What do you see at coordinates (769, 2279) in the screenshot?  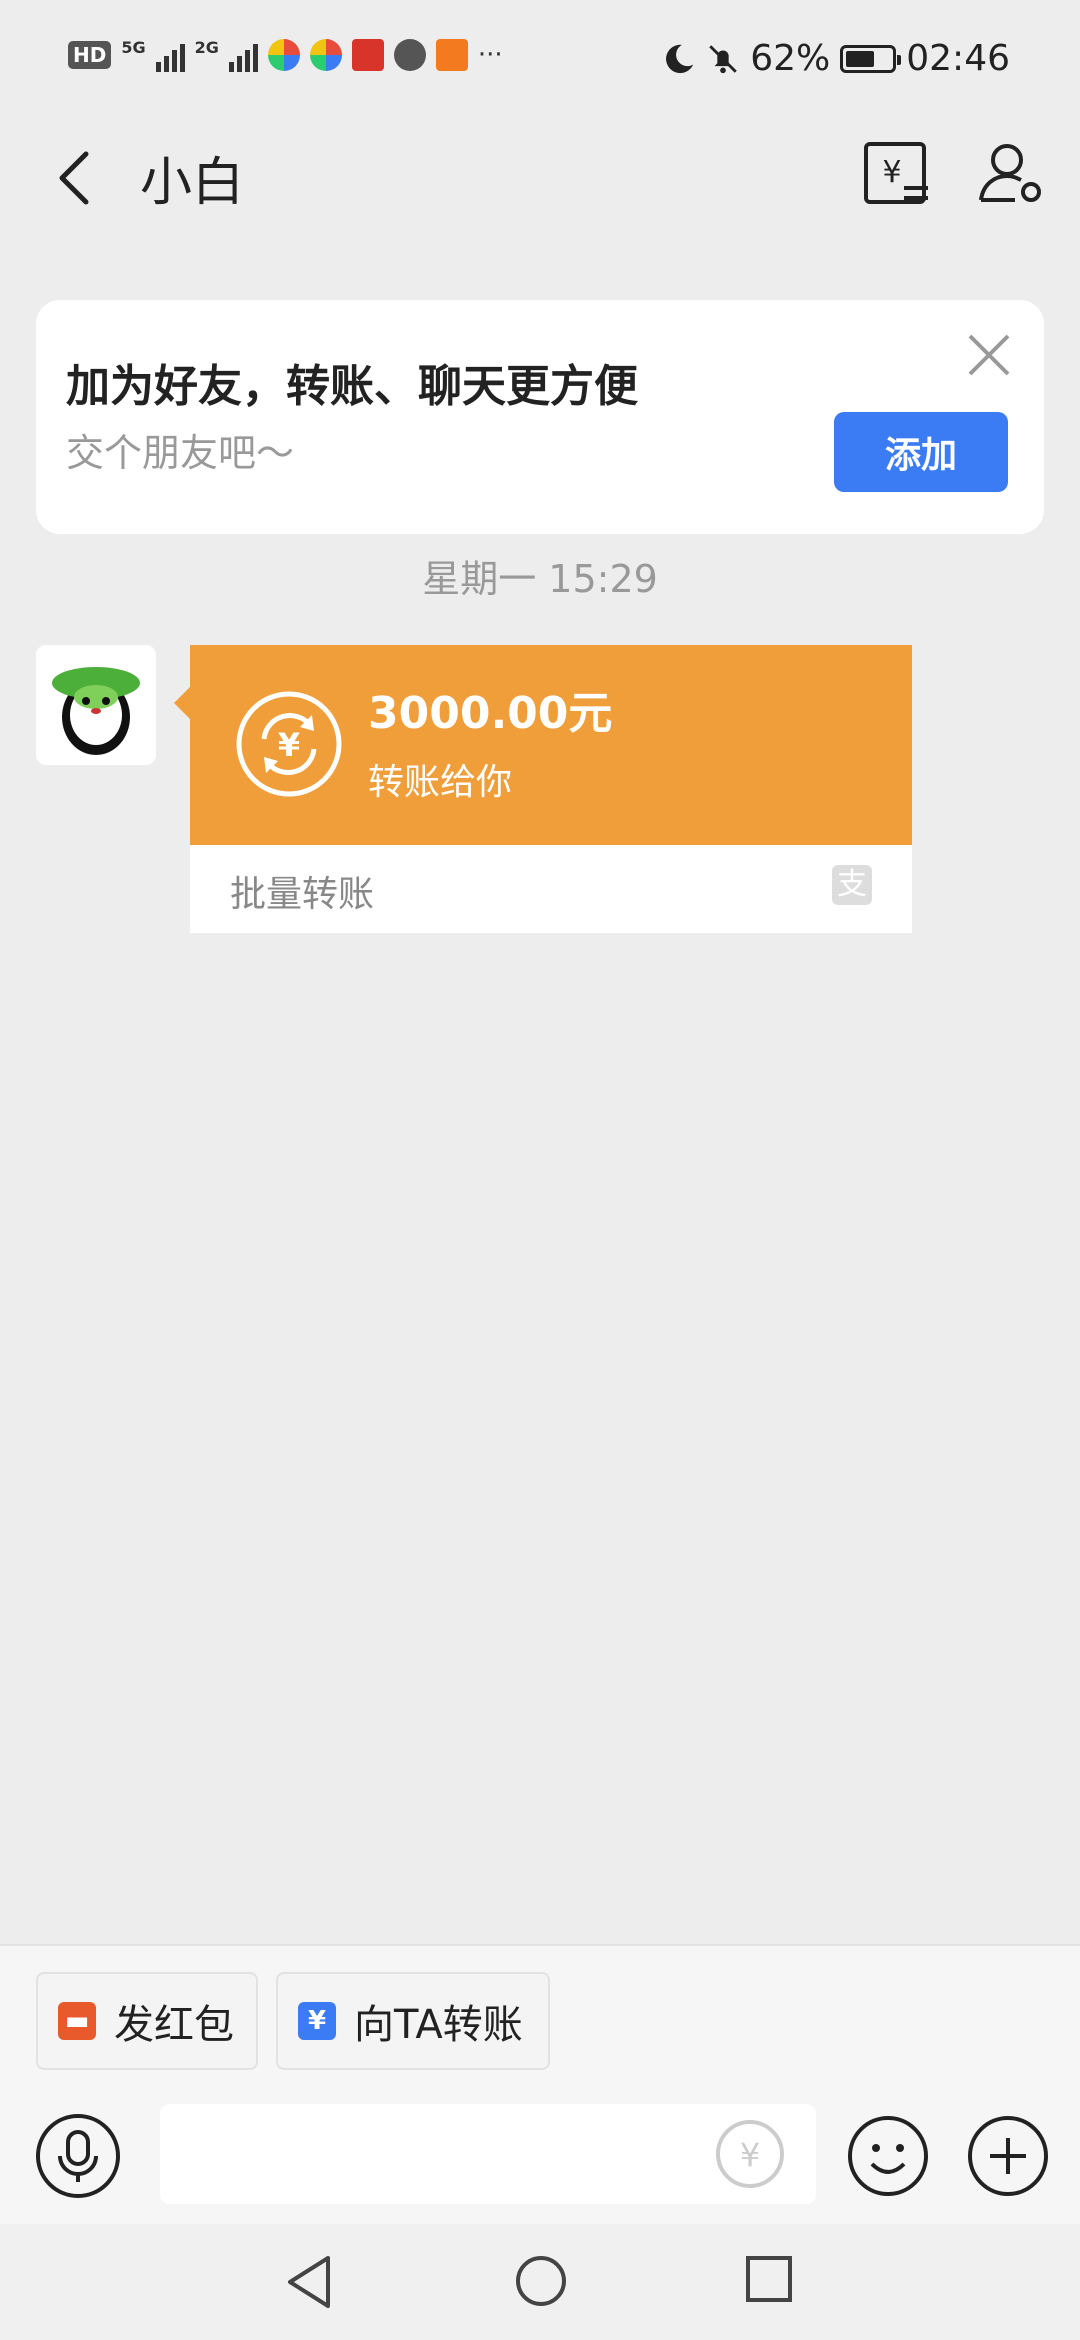 I see `nav-recents-icon` at bounding box center [769, 2279].